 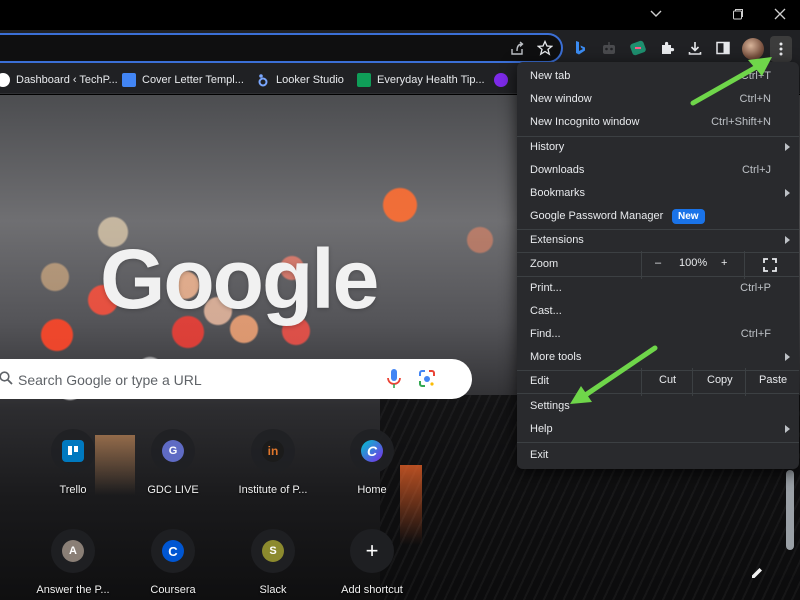 I want to click on wordpress-icon, so click(x=5, y=80).